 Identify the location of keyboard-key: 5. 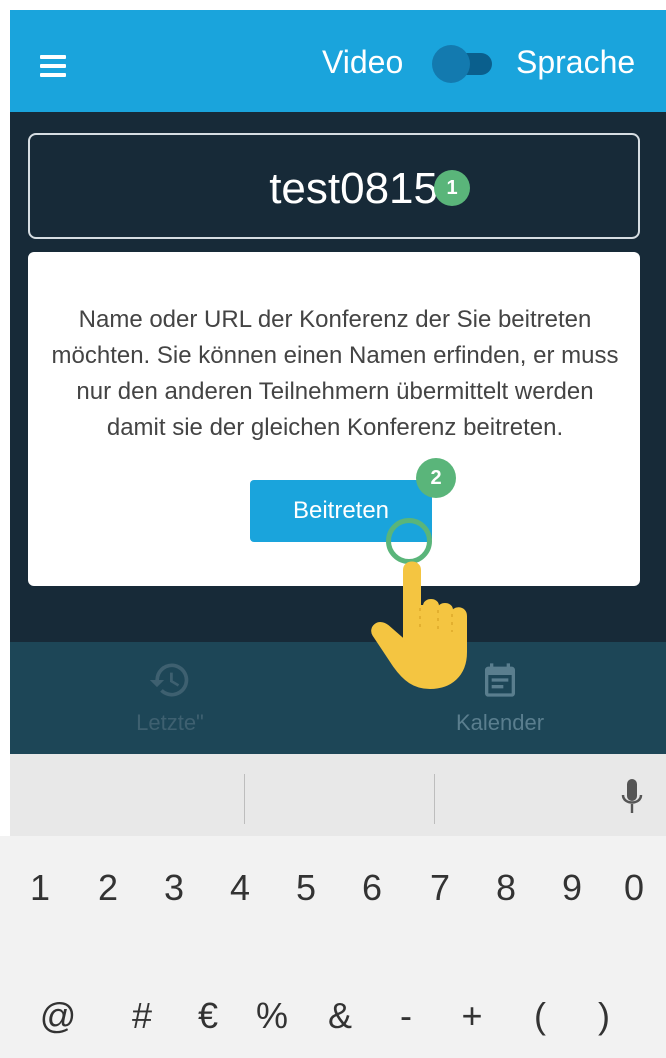
(306, 888).